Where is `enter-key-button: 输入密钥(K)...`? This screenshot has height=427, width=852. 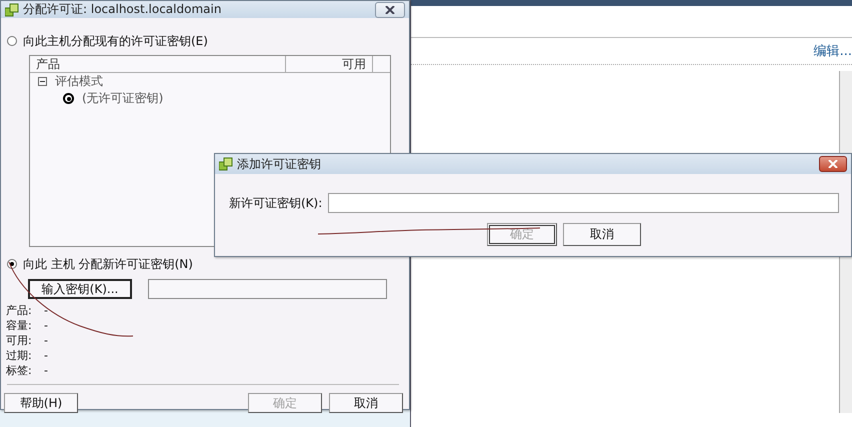
enter-key-button: 输入密钥(K)... is located at coordinates (80, 289).